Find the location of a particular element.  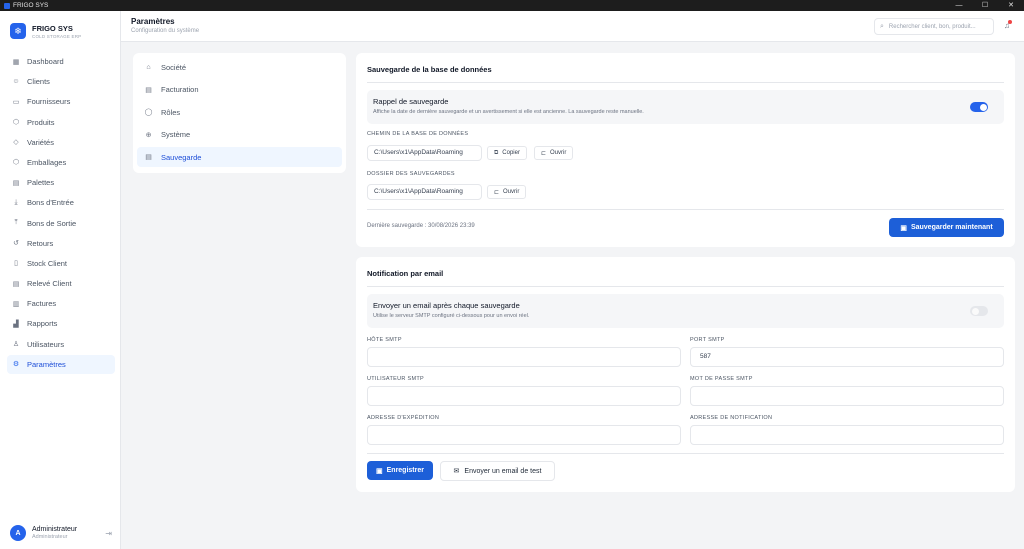

sidebar-item-dashboard: ▦ Dashboard is located at coordinates (61, 61).